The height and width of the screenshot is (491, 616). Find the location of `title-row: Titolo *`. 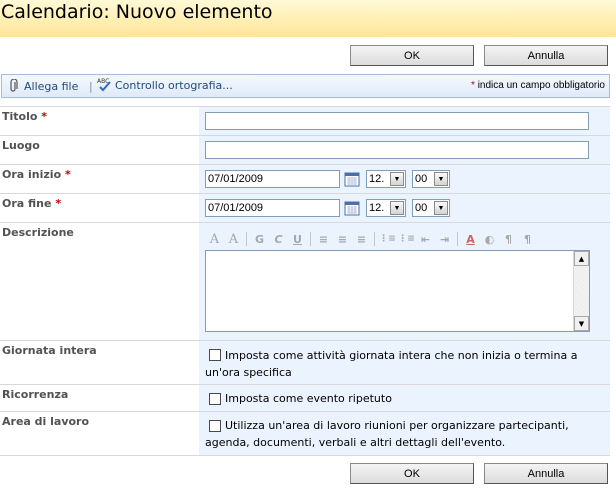

title-row: Titolo * is located at coordinates (305, 120).